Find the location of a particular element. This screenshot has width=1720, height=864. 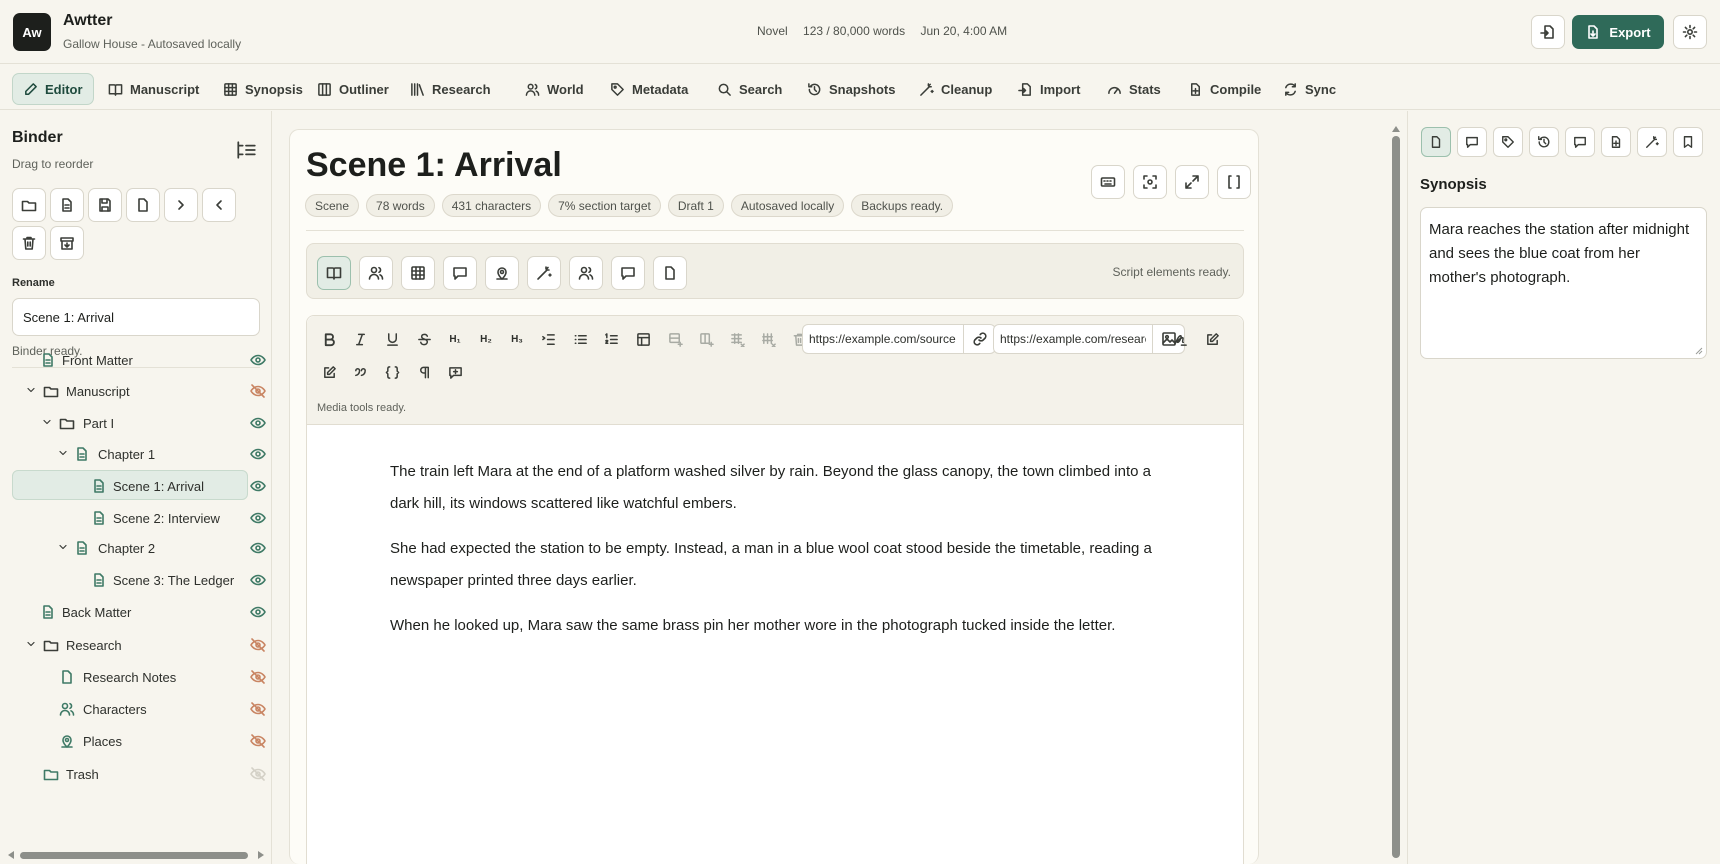

delete-row-button is located at coordinates (737, 339).